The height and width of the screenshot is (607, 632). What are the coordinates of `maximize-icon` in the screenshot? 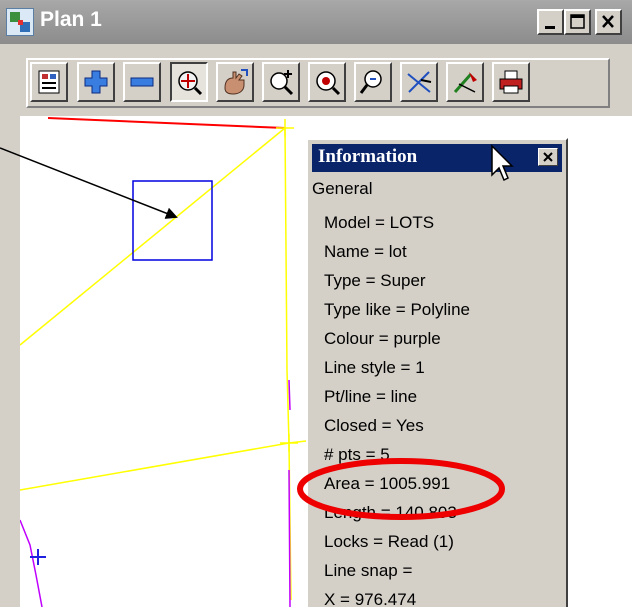 It's located at (577, 21).